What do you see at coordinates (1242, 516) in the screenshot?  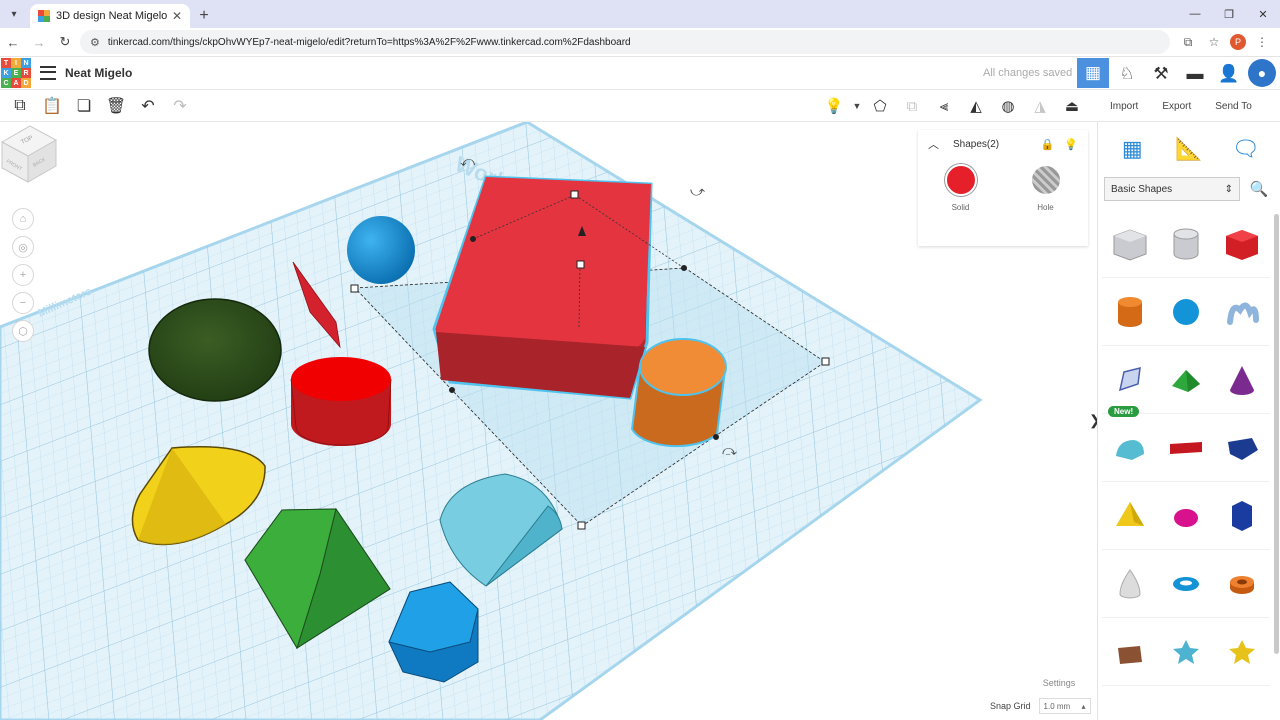 I see `shape-hexagonal-prism` at bounding box center [1242, 516].